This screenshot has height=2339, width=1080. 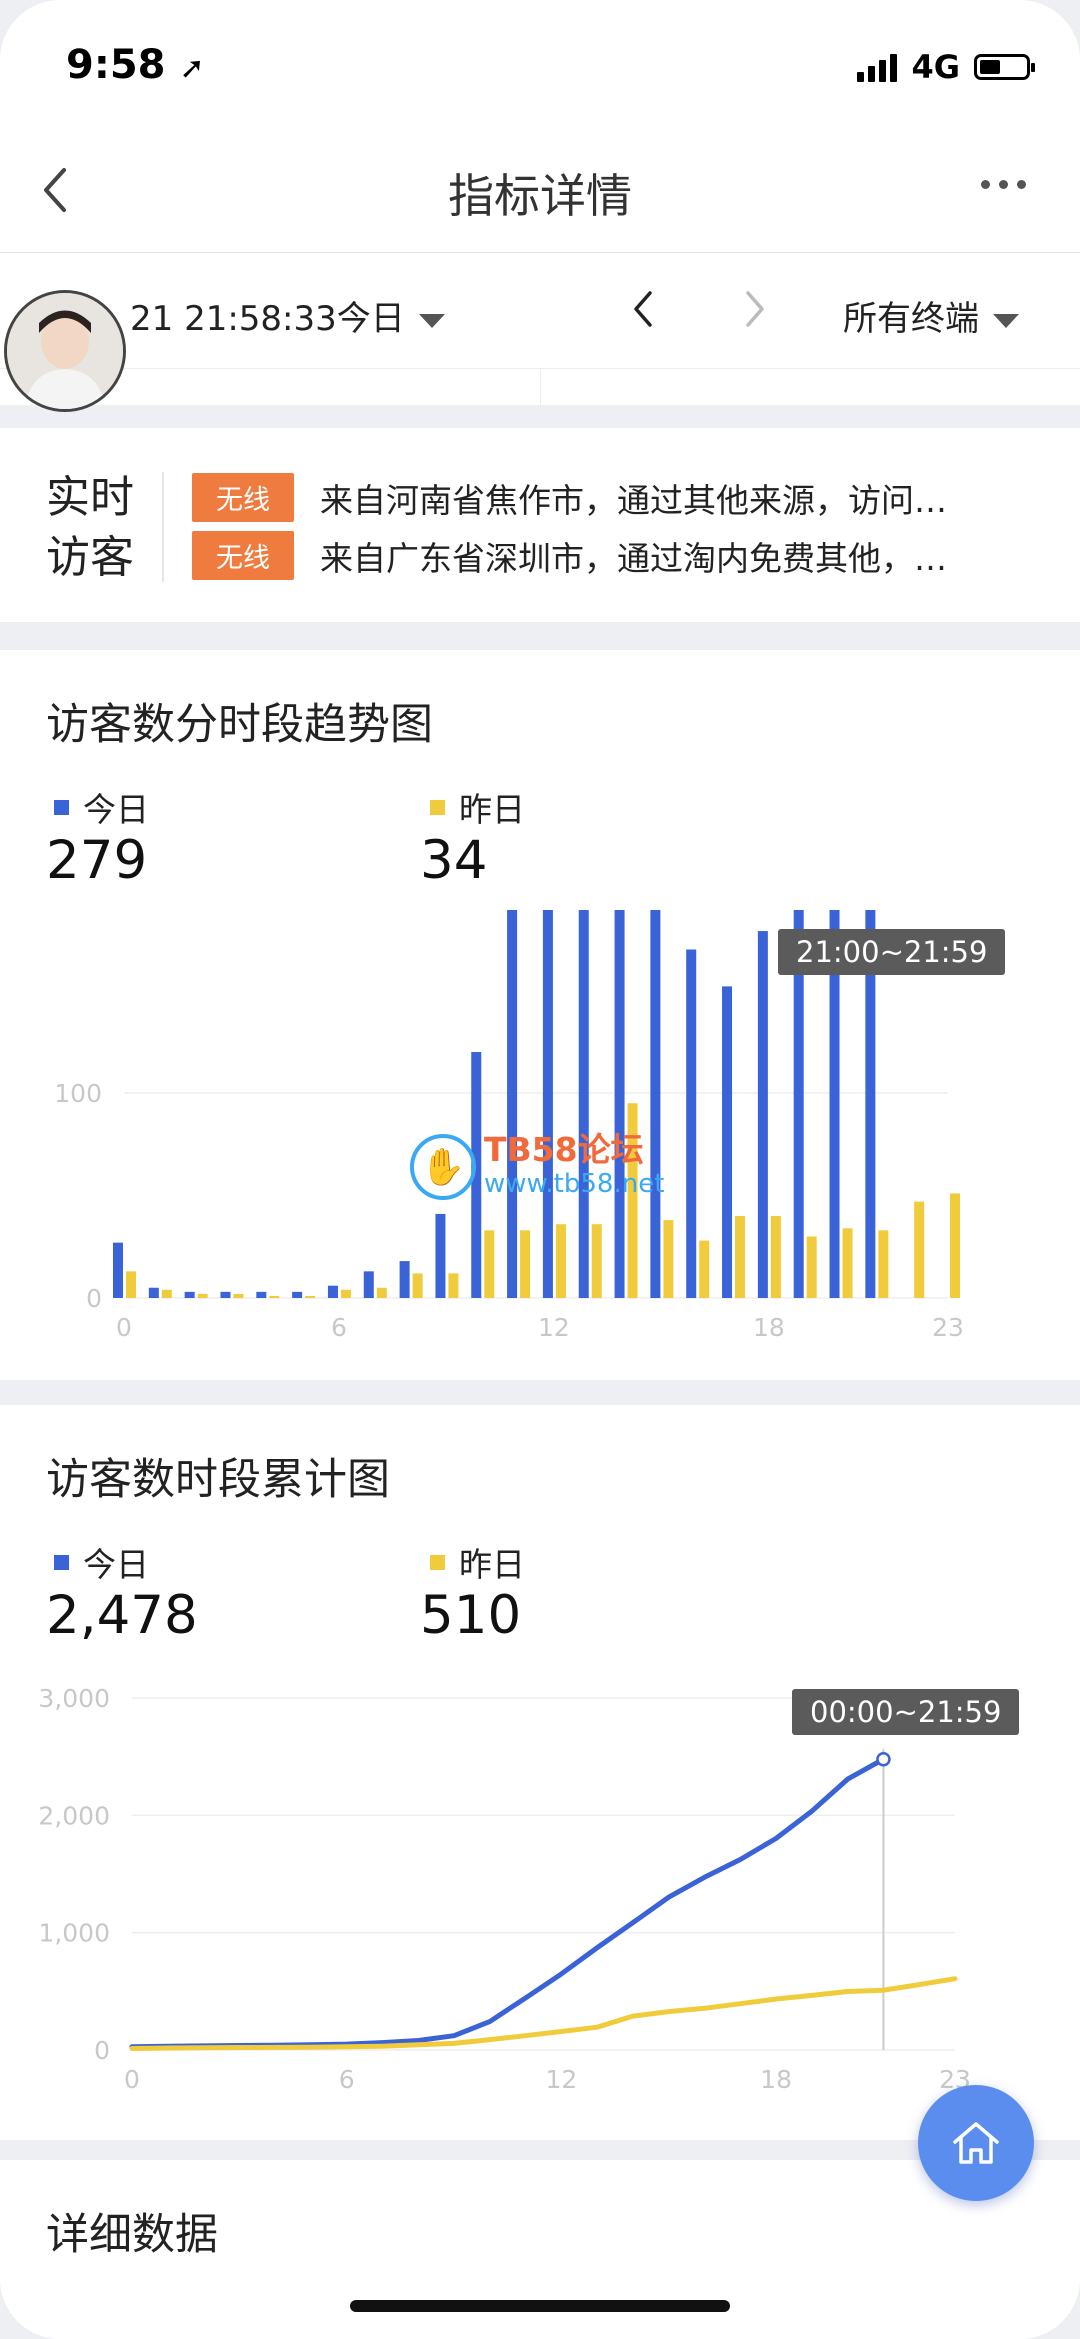 I want to click on home-indicator, so click(x=540, y=2306).